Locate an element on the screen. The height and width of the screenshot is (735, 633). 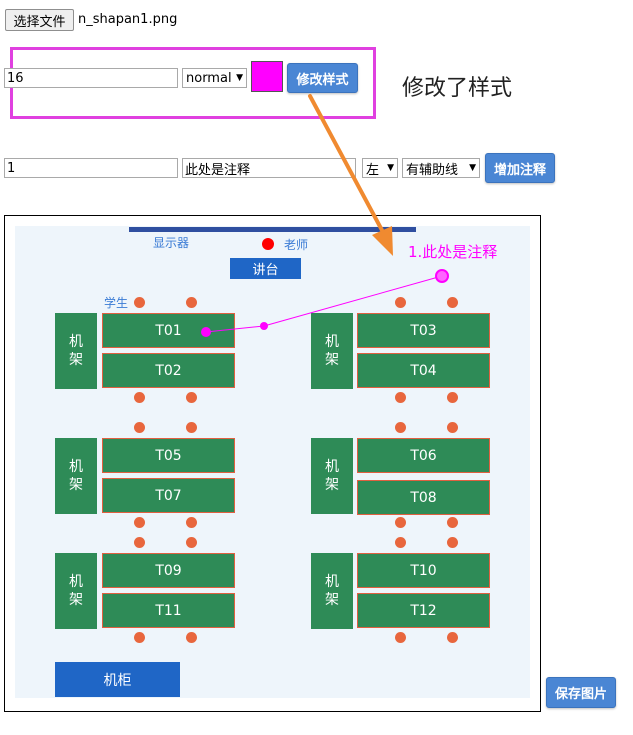
annotation-guide-line is located at coordinates (325, 303).